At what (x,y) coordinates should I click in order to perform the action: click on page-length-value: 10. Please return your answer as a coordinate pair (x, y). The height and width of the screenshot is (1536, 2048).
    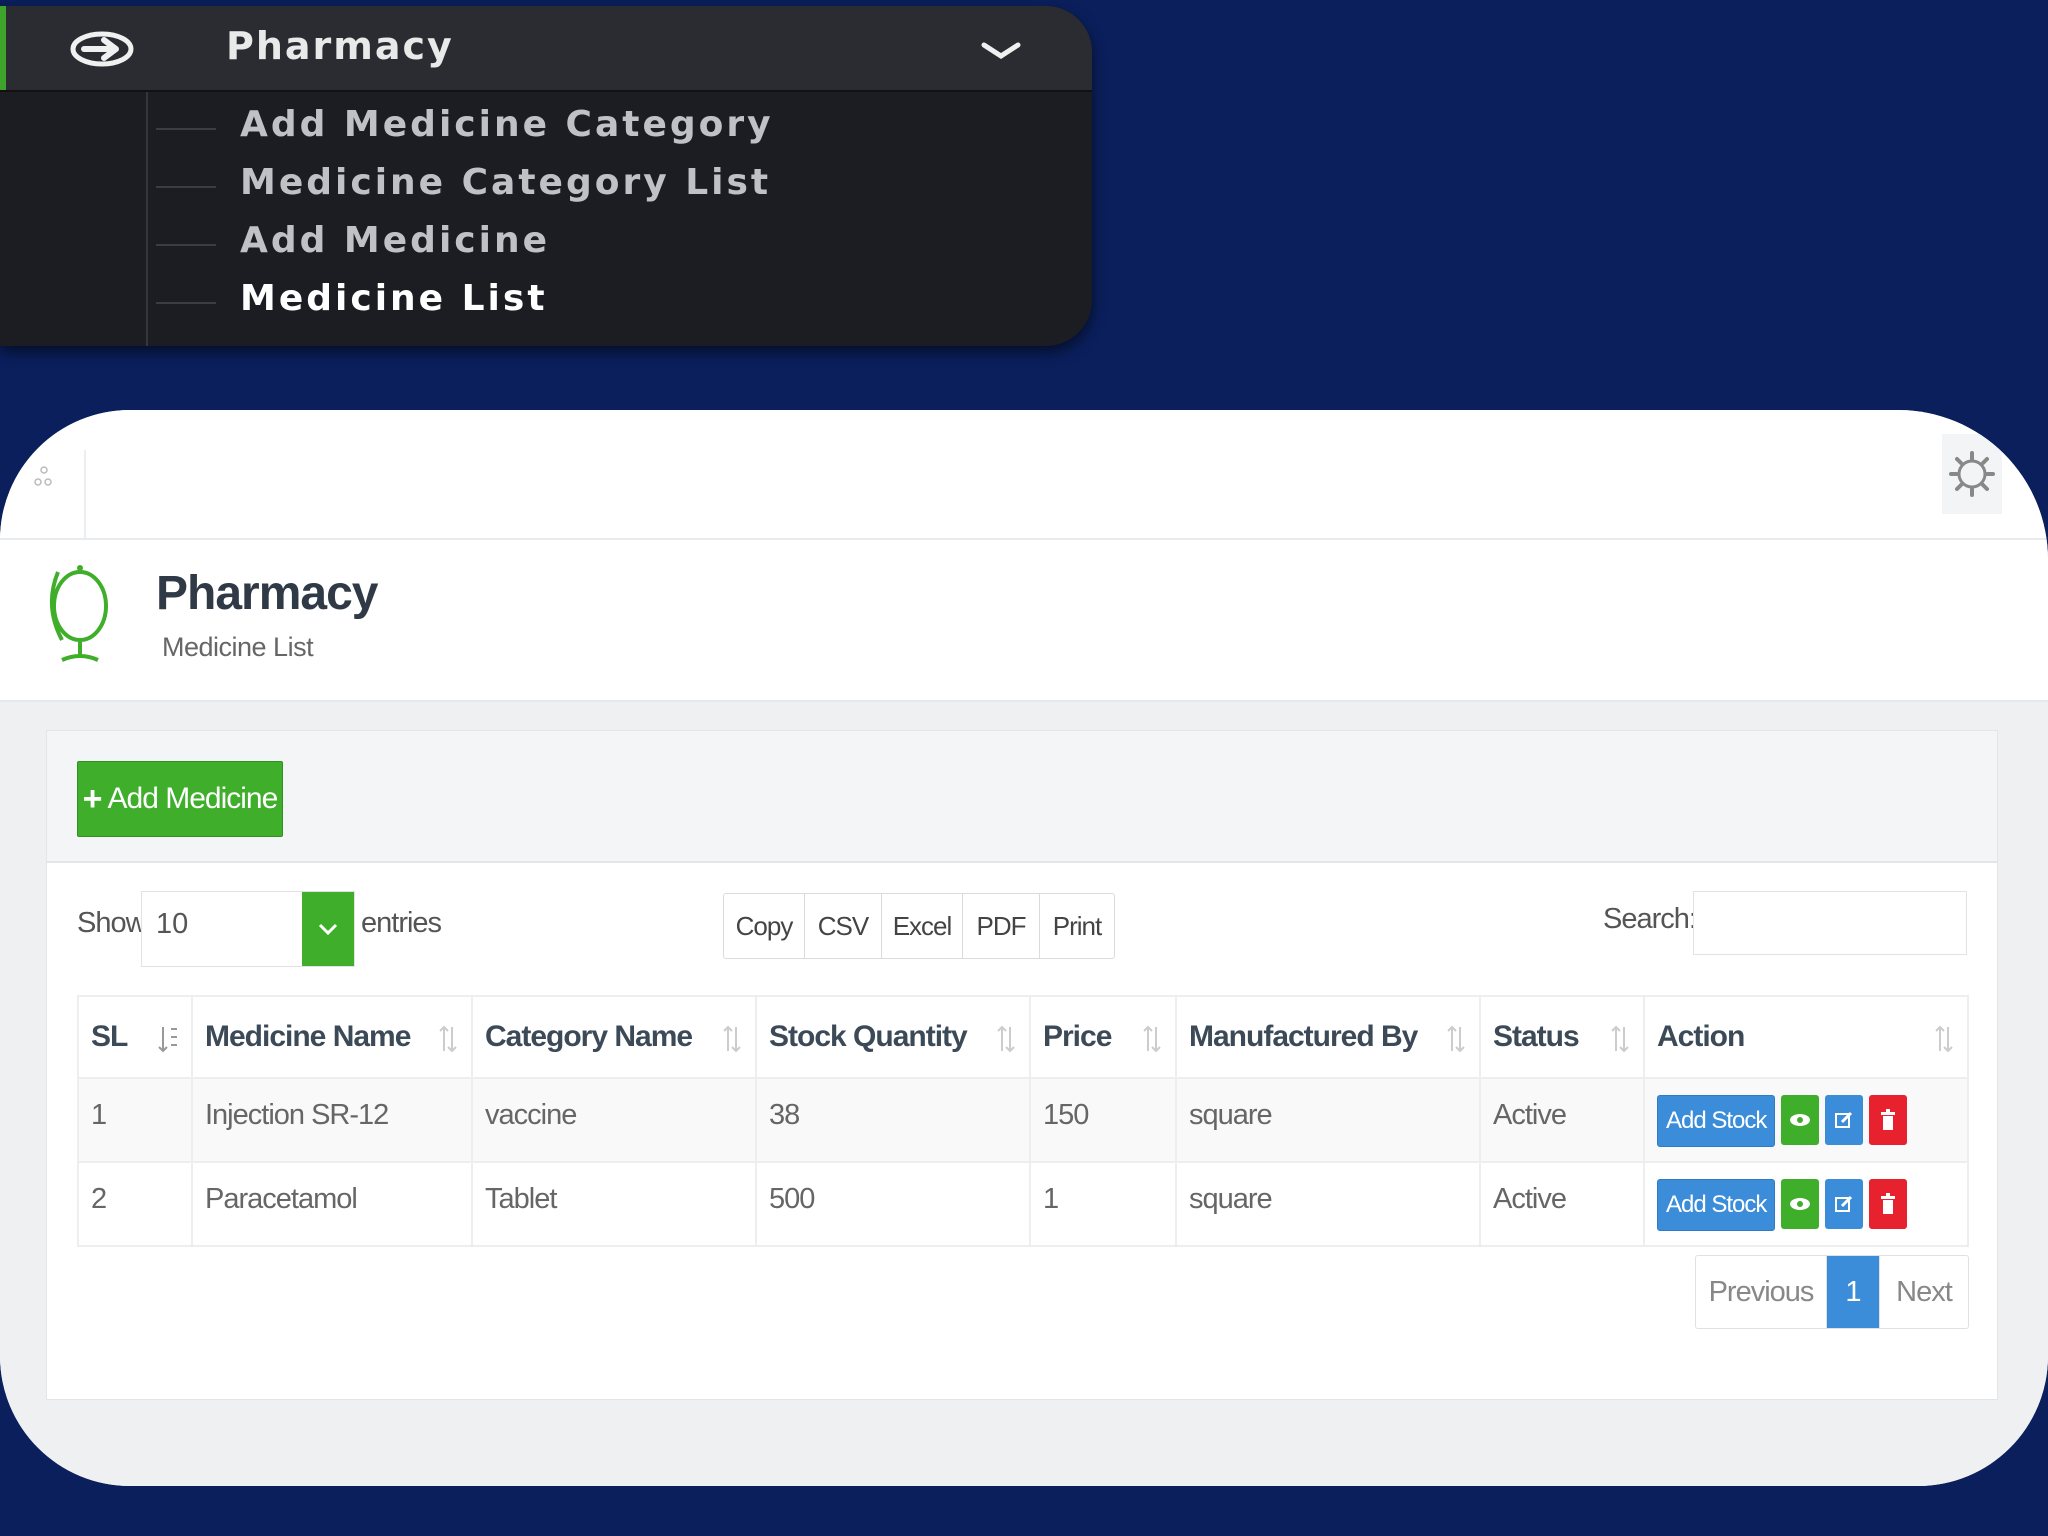
    Looking at the image, I should click on (172, 924).